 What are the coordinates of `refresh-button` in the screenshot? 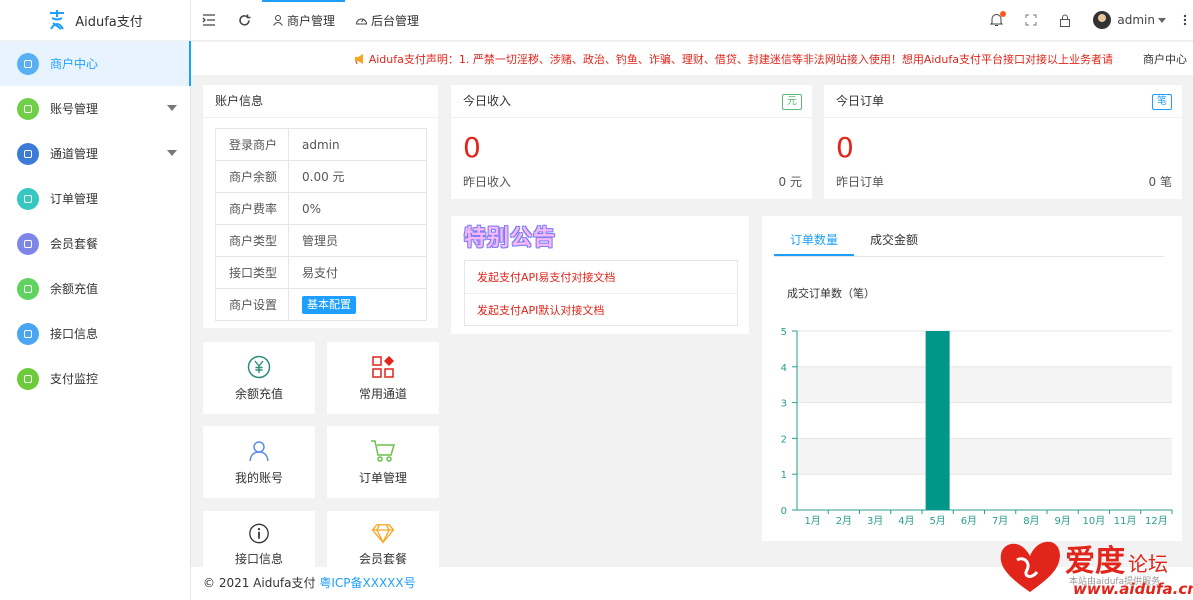 It's located at (244, 20).